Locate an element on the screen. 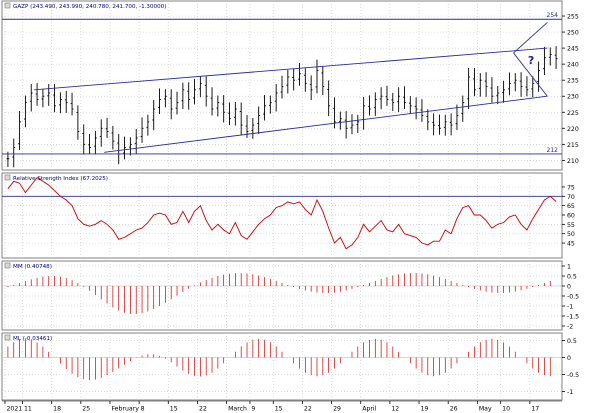 The height and width of the screenshot is (413, 590). y-tick-label: 235 is located at coordinates (573, 81).